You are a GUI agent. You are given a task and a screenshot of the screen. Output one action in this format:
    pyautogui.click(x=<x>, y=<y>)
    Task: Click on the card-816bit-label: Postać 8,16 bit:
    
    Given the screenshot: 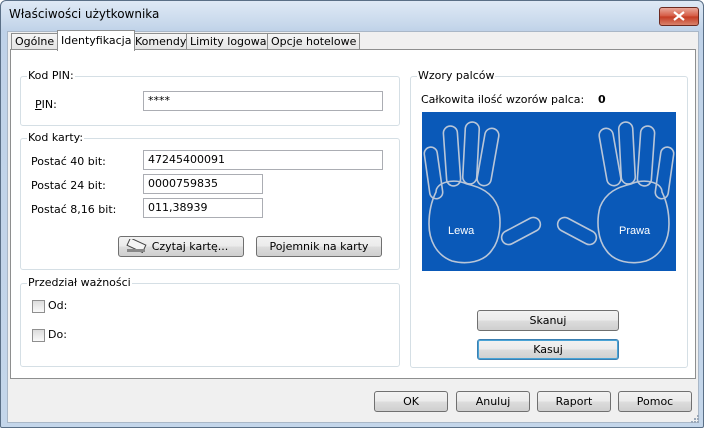 What is the action you would take?
    pyautogui.click(x=74, y=209)
    